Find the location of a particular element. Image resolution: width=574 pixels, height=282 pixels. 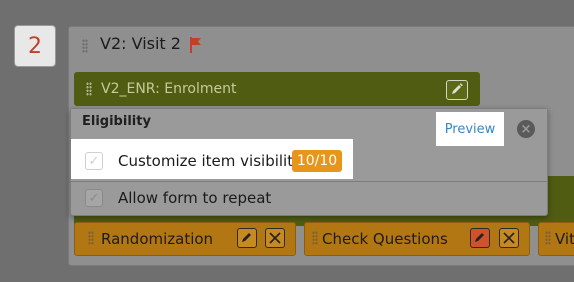

flag-icon is located at coordinates (195, 45).